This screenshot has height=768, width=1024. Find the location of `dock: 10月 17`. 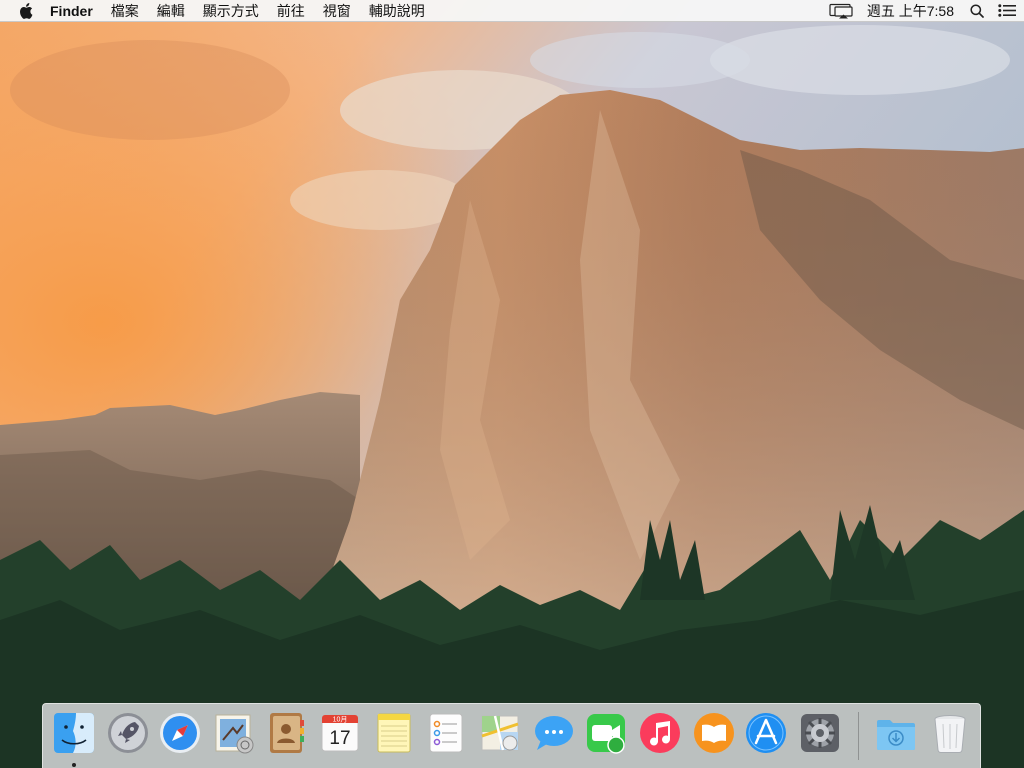

dock: 10月 17 is located at coordinates (511, 735).